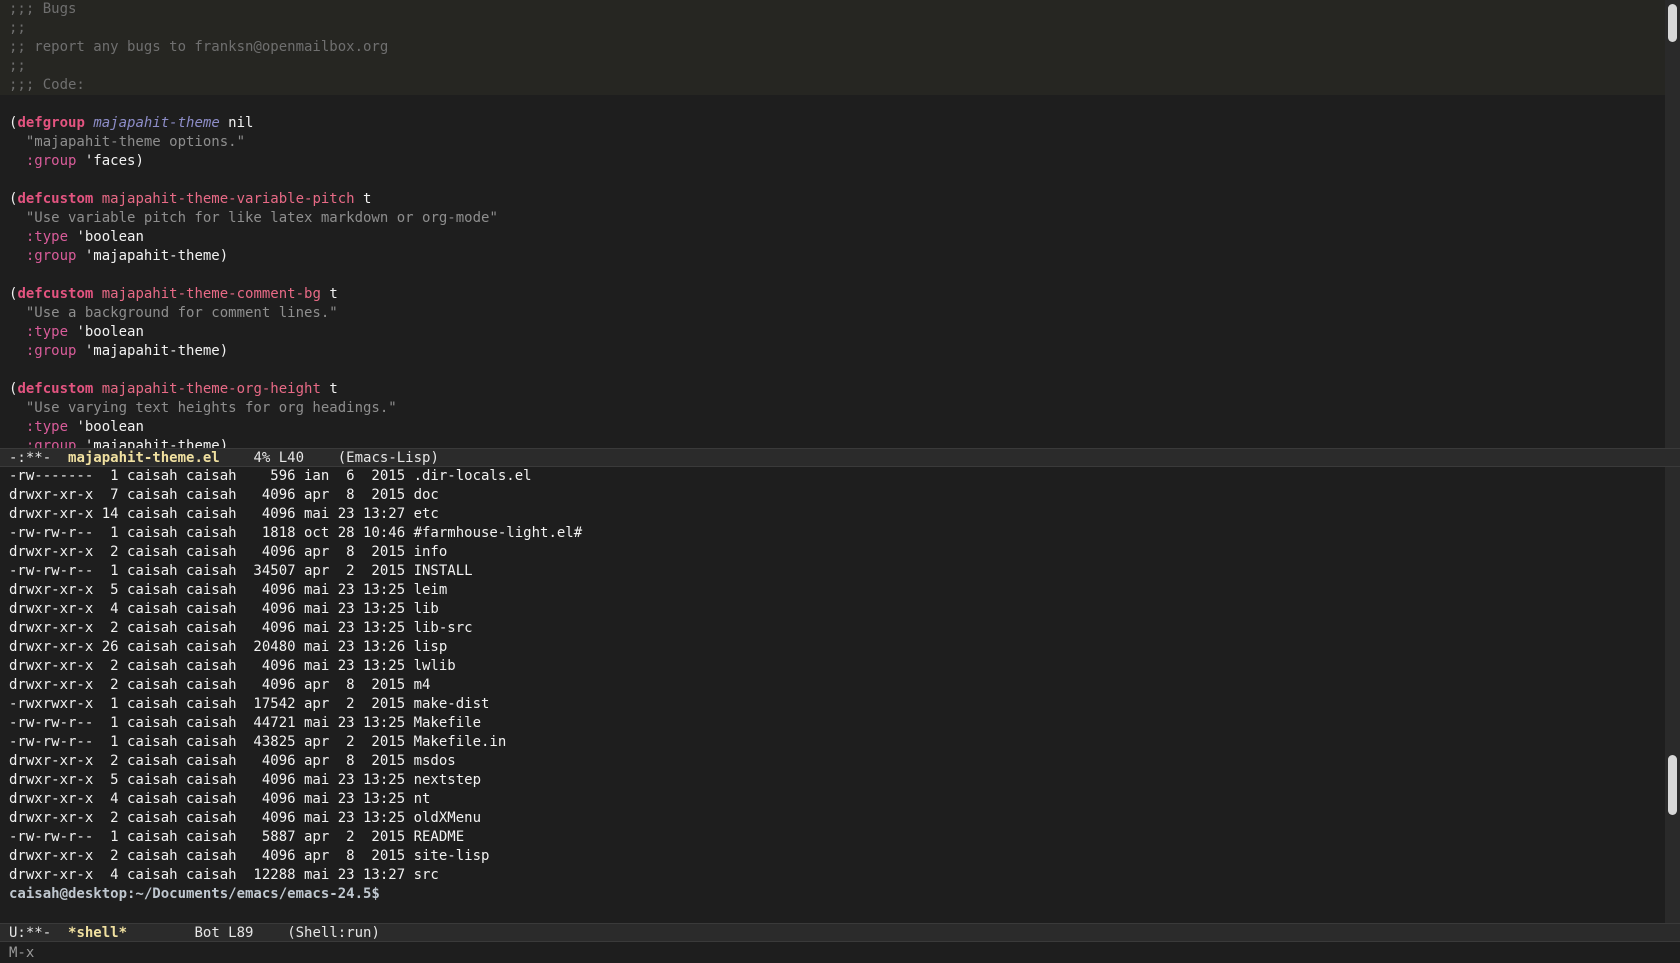  What do you see at coordinates (207, 933) in the screenshot?
I see `buffer-position: Bot L89` at bounding box center [207, 933].